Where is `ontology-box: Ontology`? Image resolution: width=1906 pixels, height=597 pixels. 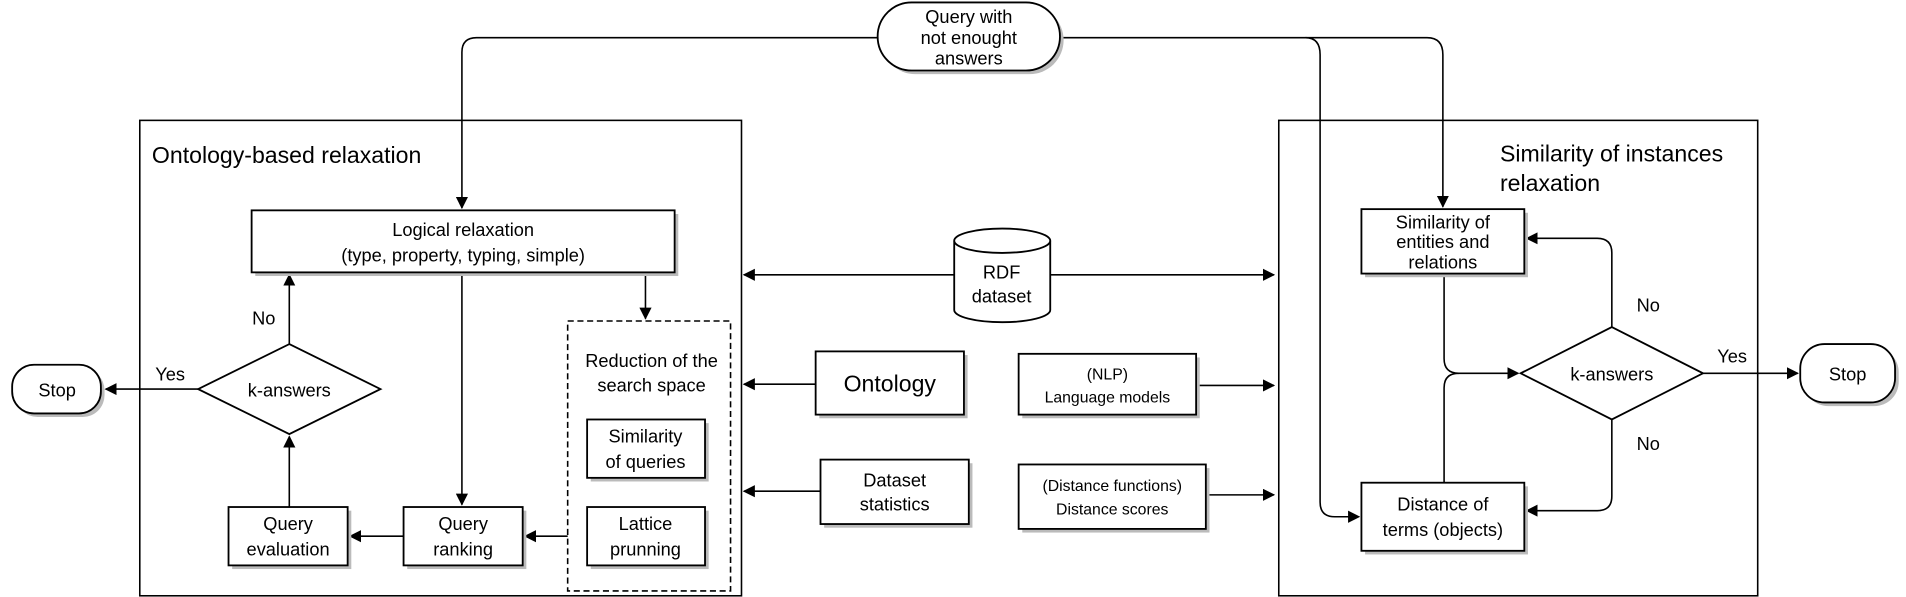
ontology-box: Ontology is located at coordinates (891, 384).